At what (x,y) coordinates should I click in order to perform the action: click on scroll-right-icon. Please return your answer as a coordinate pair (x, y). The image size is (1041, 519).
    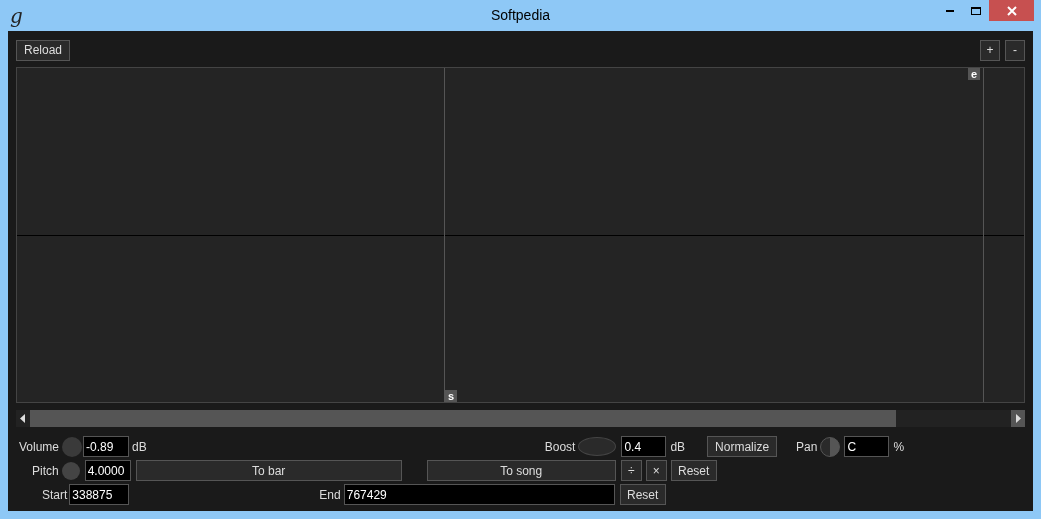
    Looking at the image, I should click on (1018, 418).